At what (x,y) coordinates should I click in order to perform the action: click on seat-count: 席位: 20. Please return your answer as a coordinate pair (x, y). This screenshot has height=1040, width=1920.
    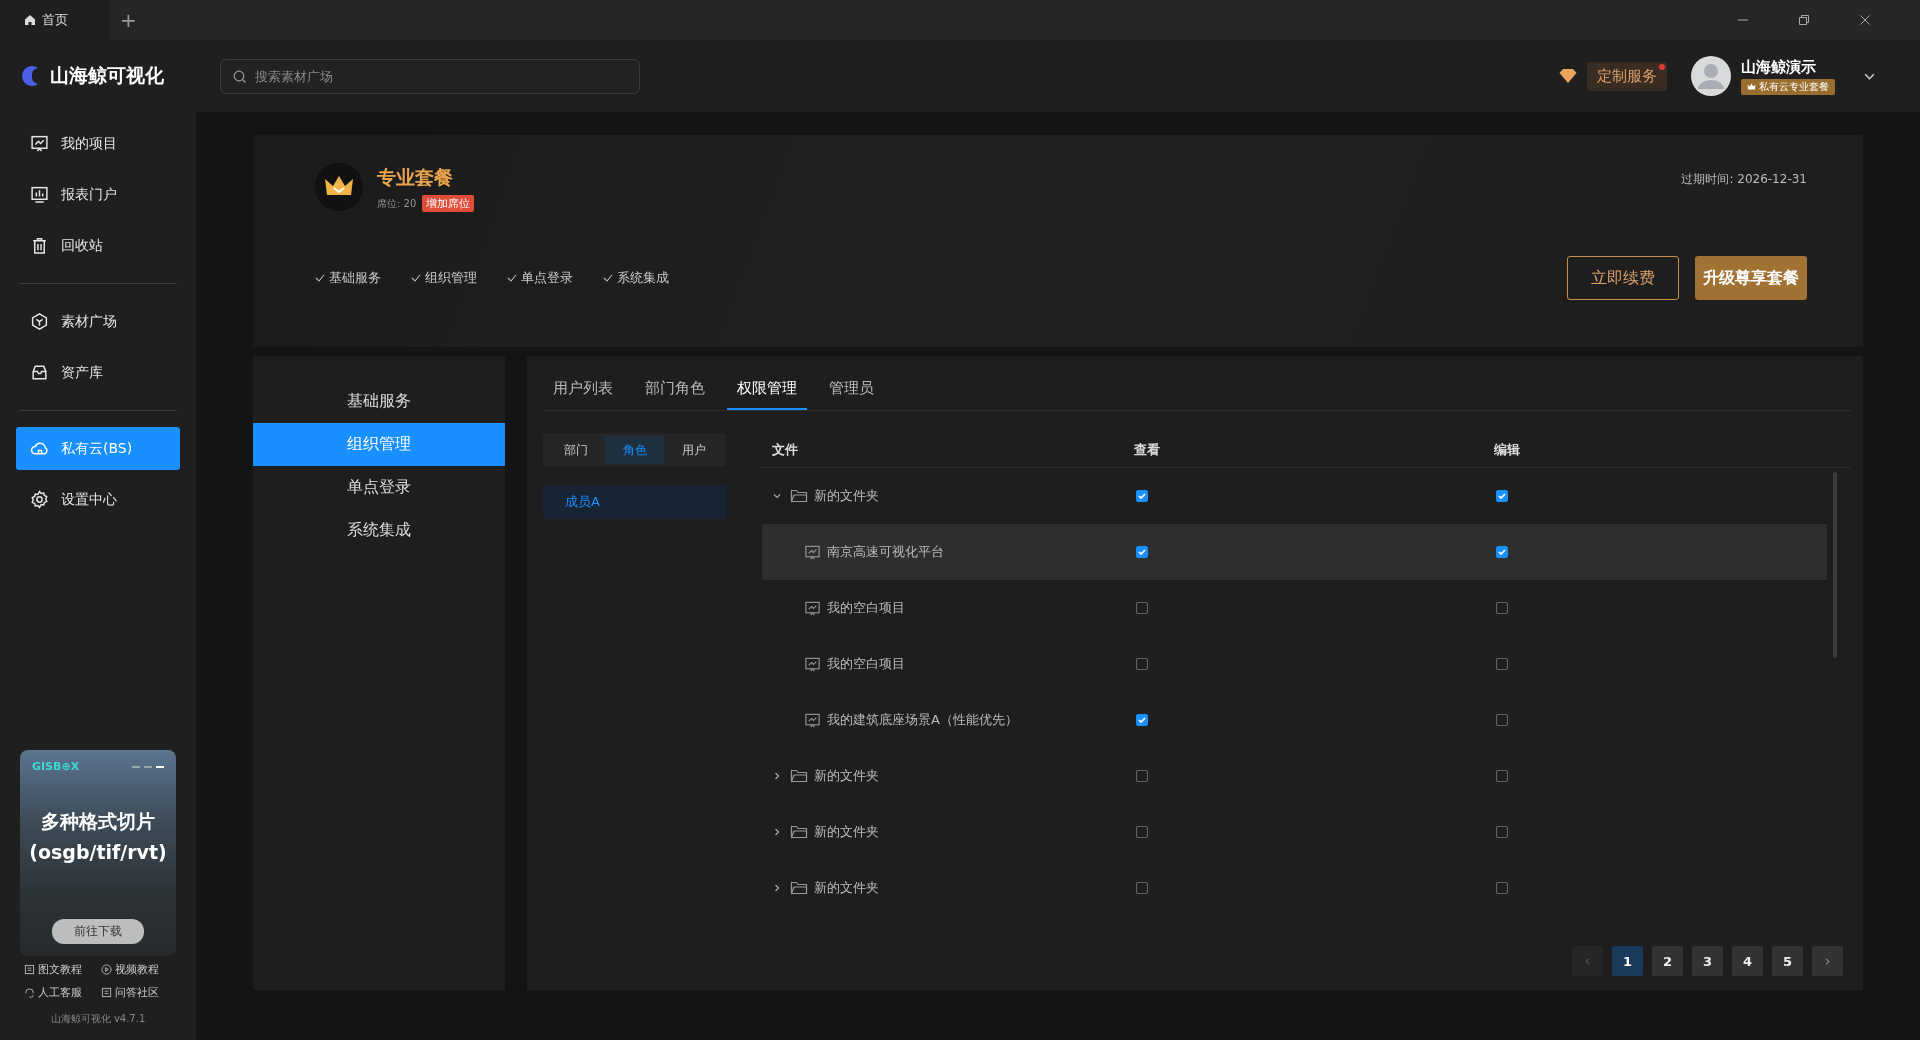
    Looking at the image, I should click on (397, 203).